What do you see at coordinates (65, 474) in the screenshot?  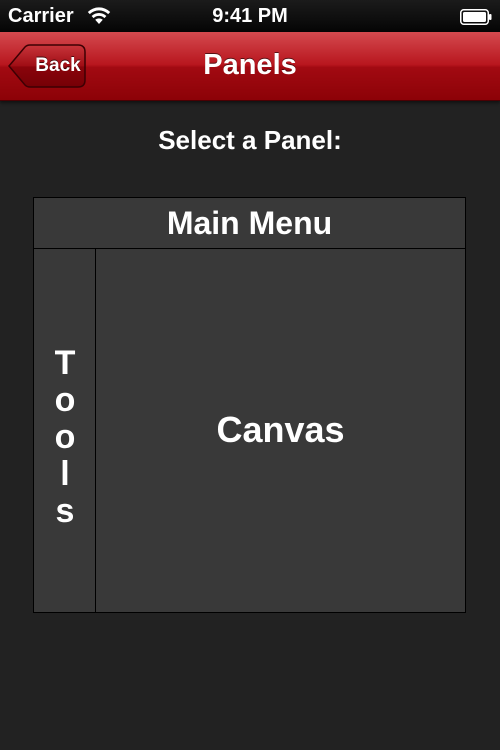 I see `tools-letter: l` at bounding box center [65, 474].